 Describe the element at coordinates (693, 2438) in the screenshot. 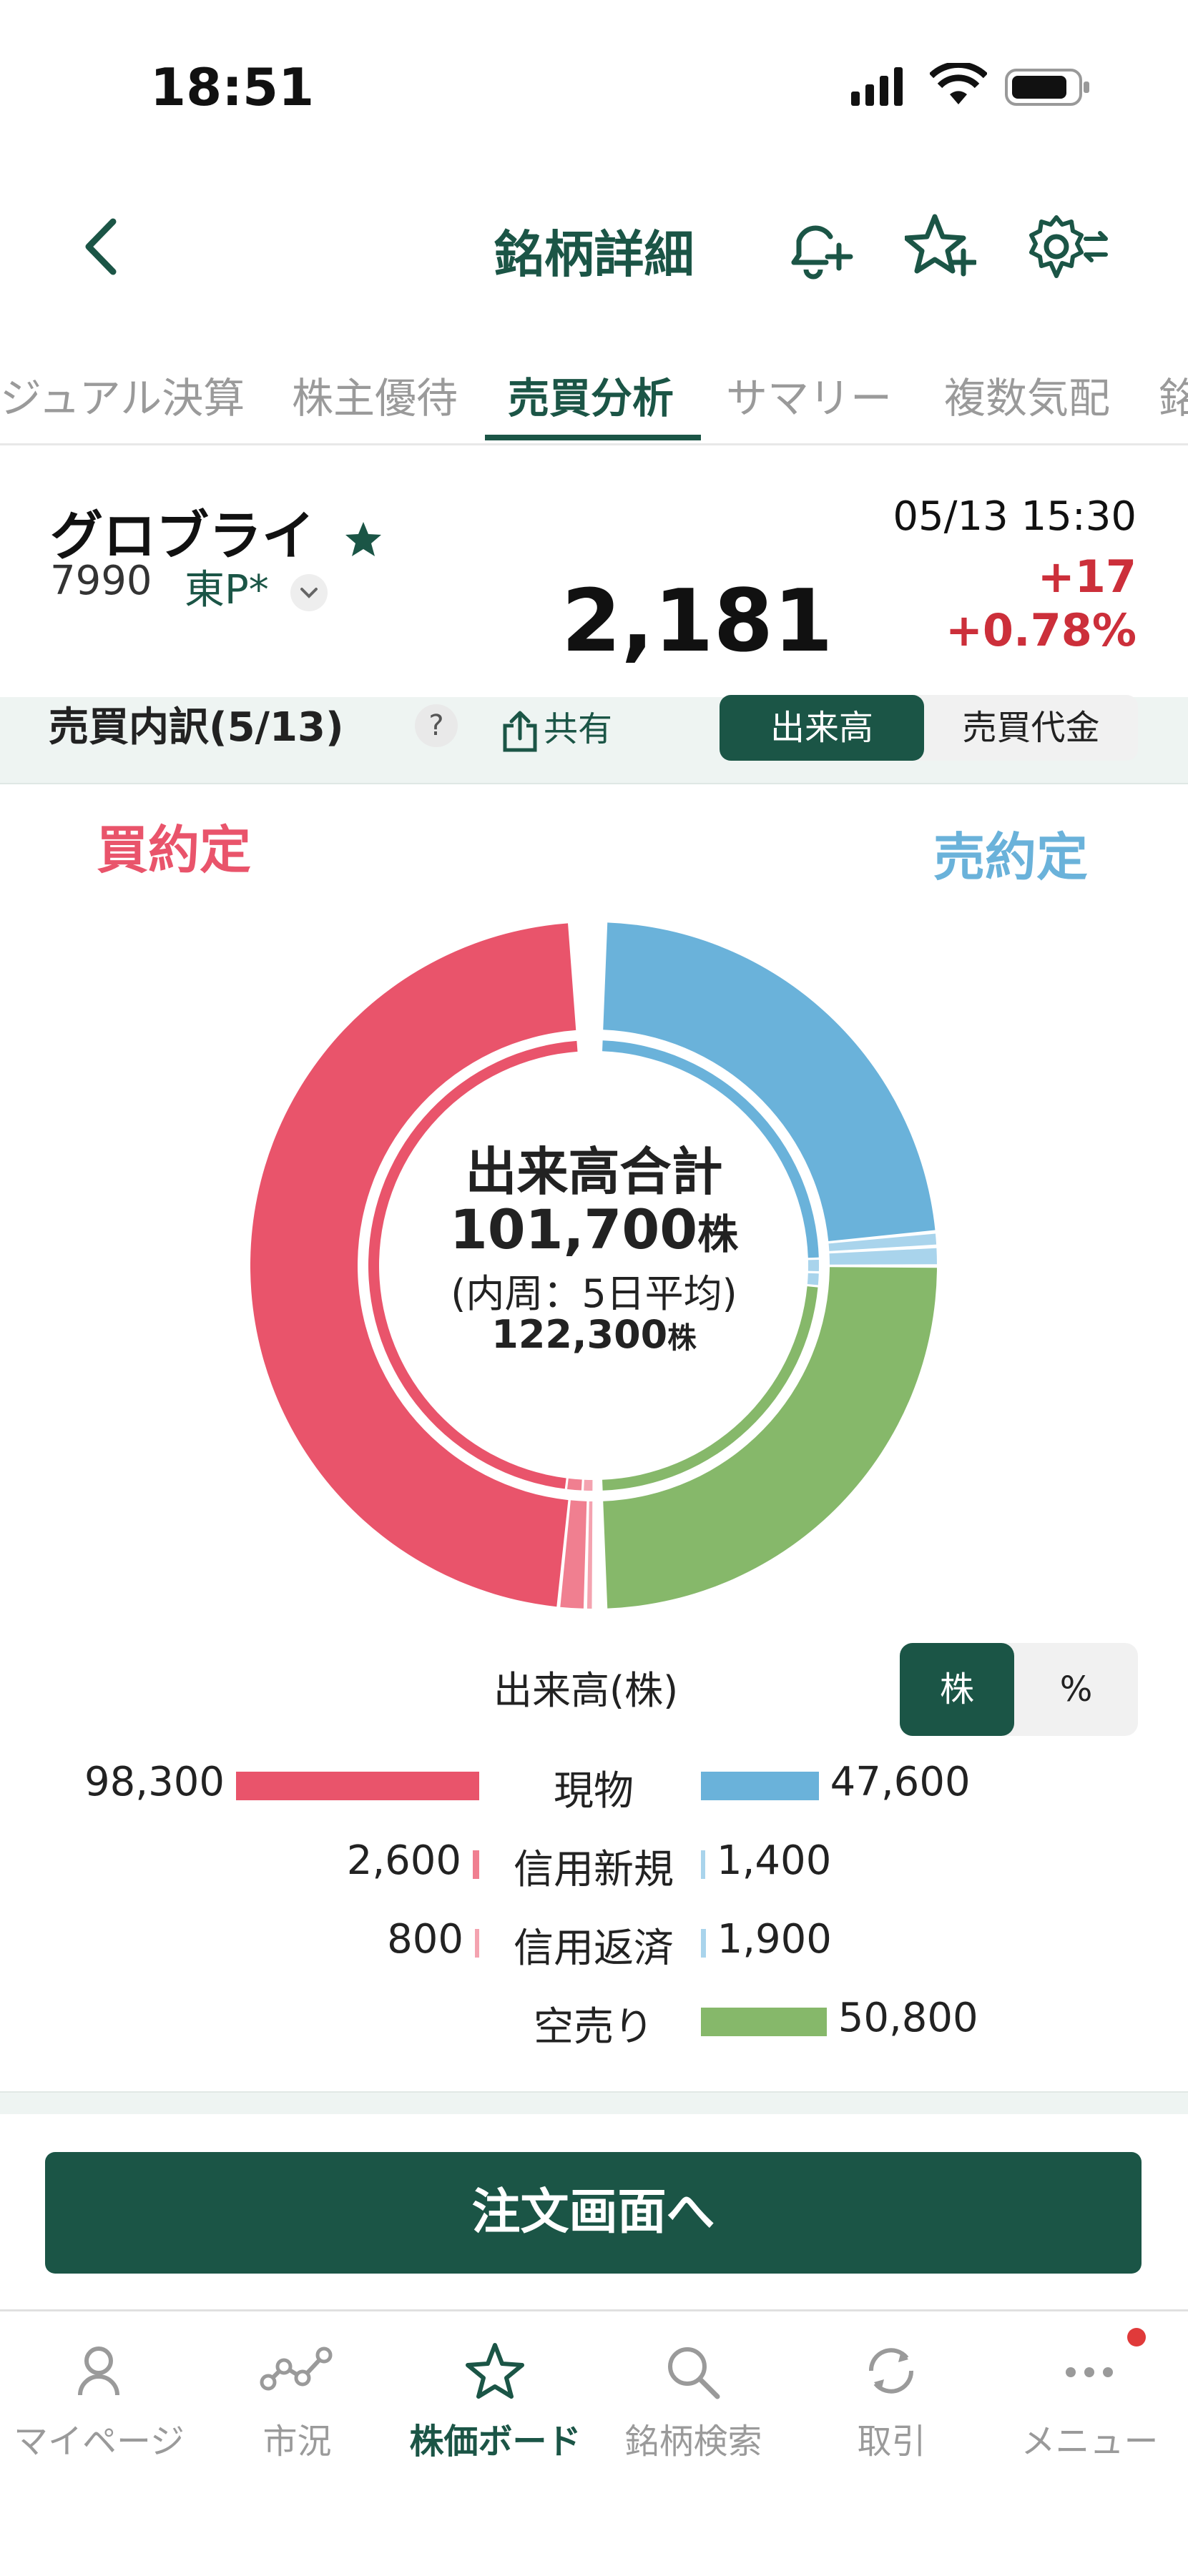

I see `nav-label-search: 銘柄検索` at that location.